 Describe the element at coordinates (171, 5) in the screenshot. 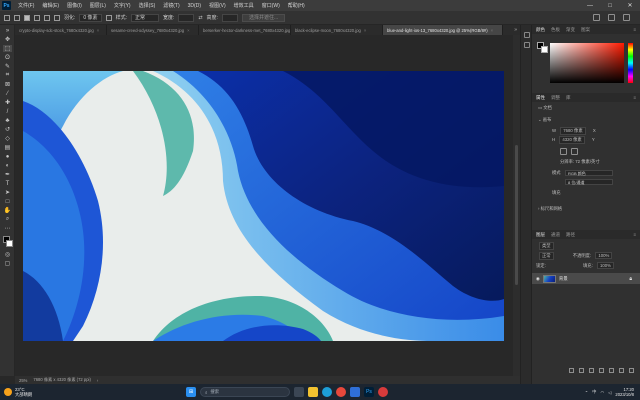

I see `menu-filter: 滤镜(T)` at that location.